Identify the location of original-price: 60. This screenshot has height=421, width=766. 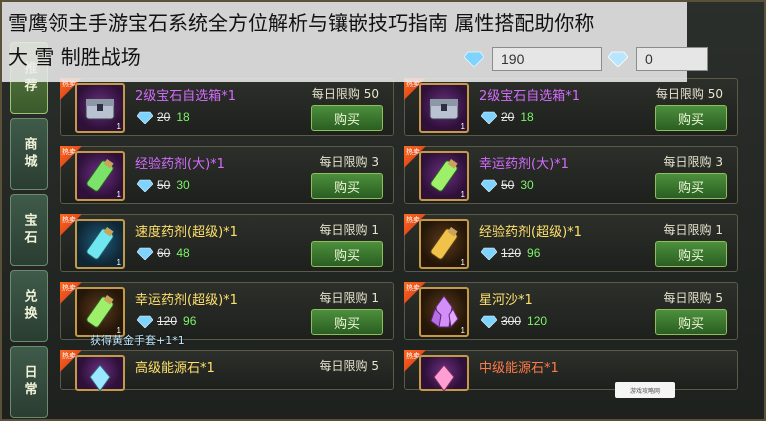
(164, 253).